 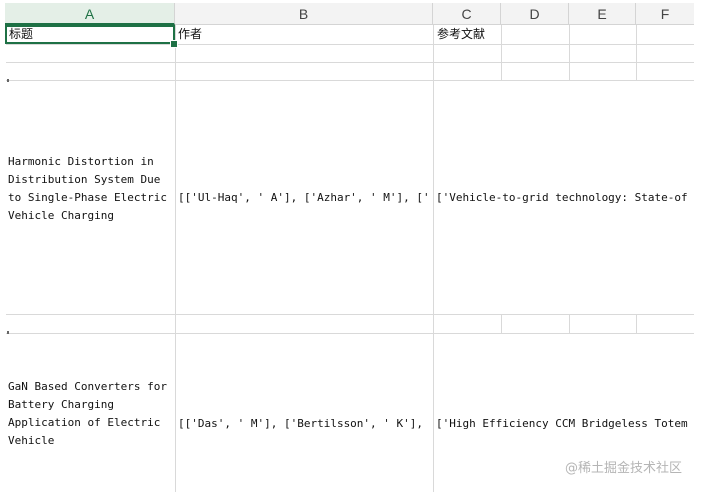 What do you see at coordinates (624, 468) in the screenshot?
I see `watermark: @稀土掘金技术社区` at bounding box center [624, 468].